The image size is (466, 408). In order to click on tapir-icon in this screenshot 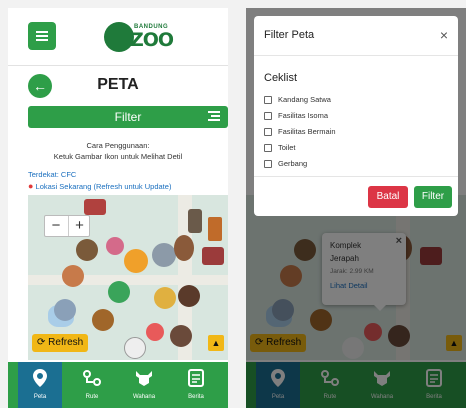, I will do `click(181, 336)`.